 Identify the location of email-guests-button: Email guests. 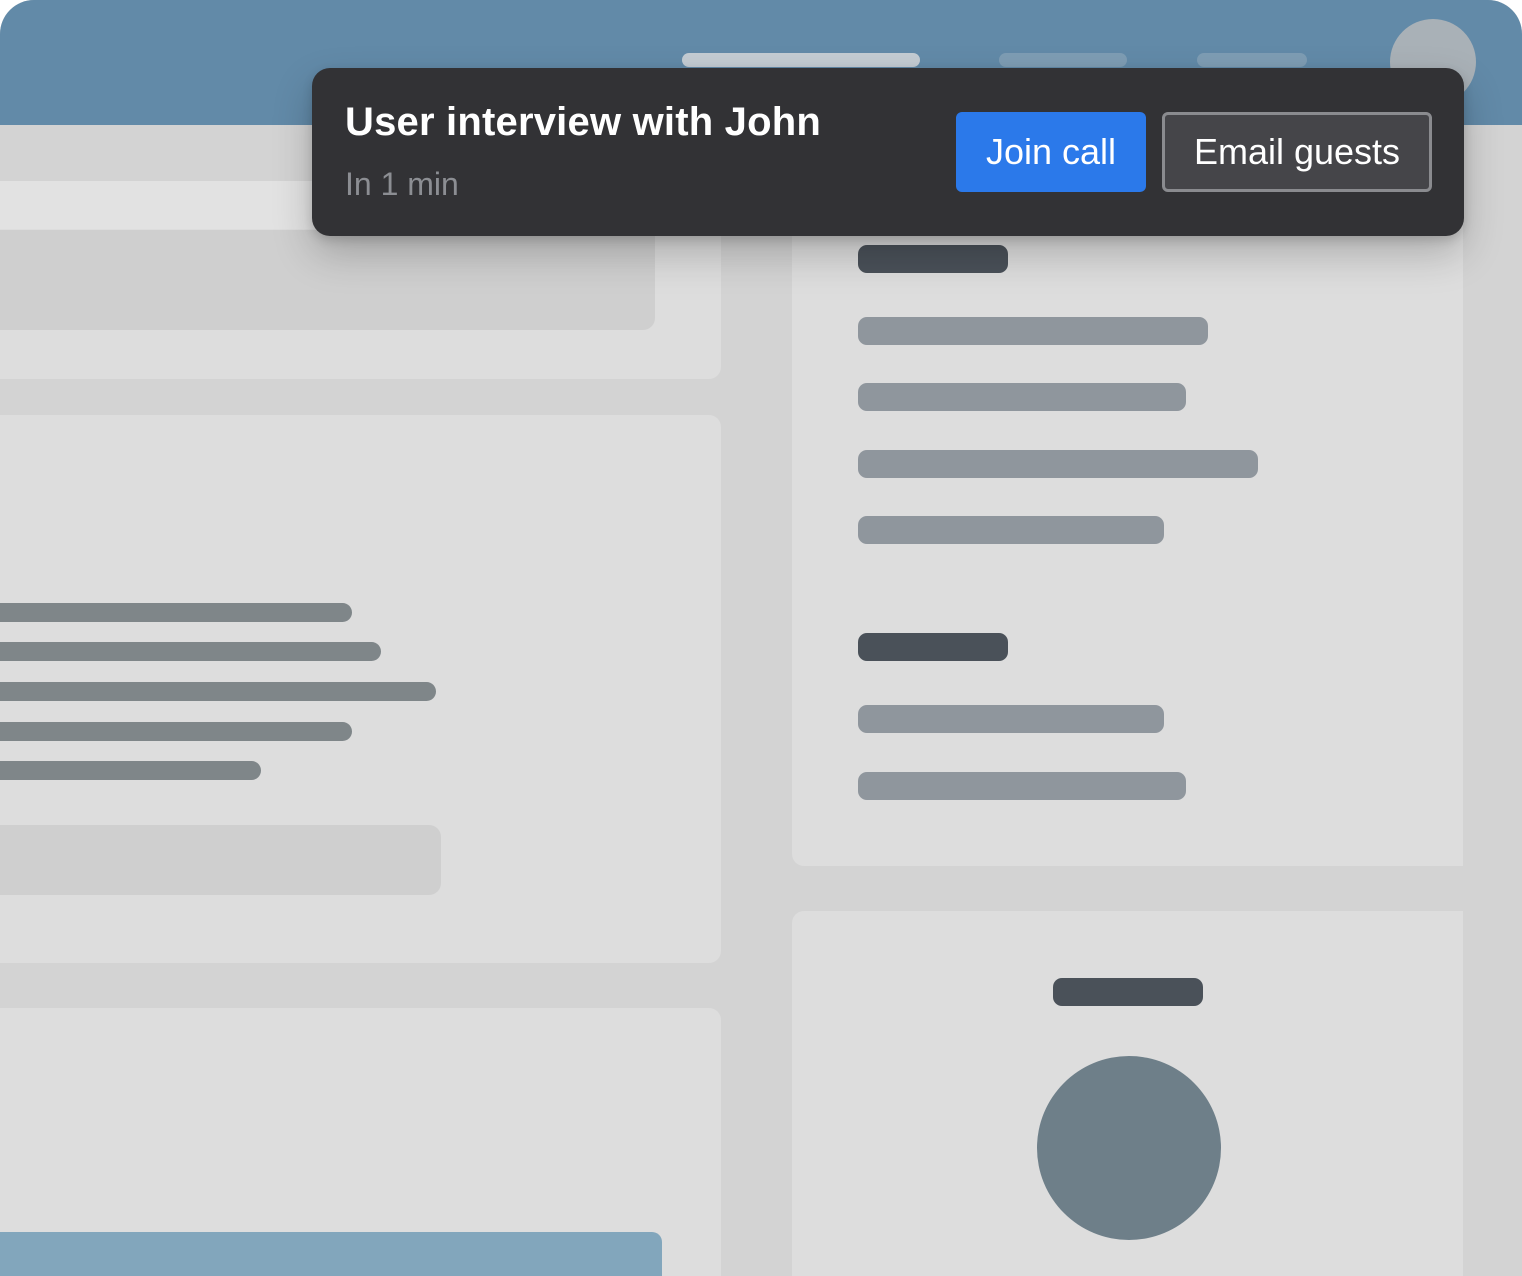
(1297, 152).